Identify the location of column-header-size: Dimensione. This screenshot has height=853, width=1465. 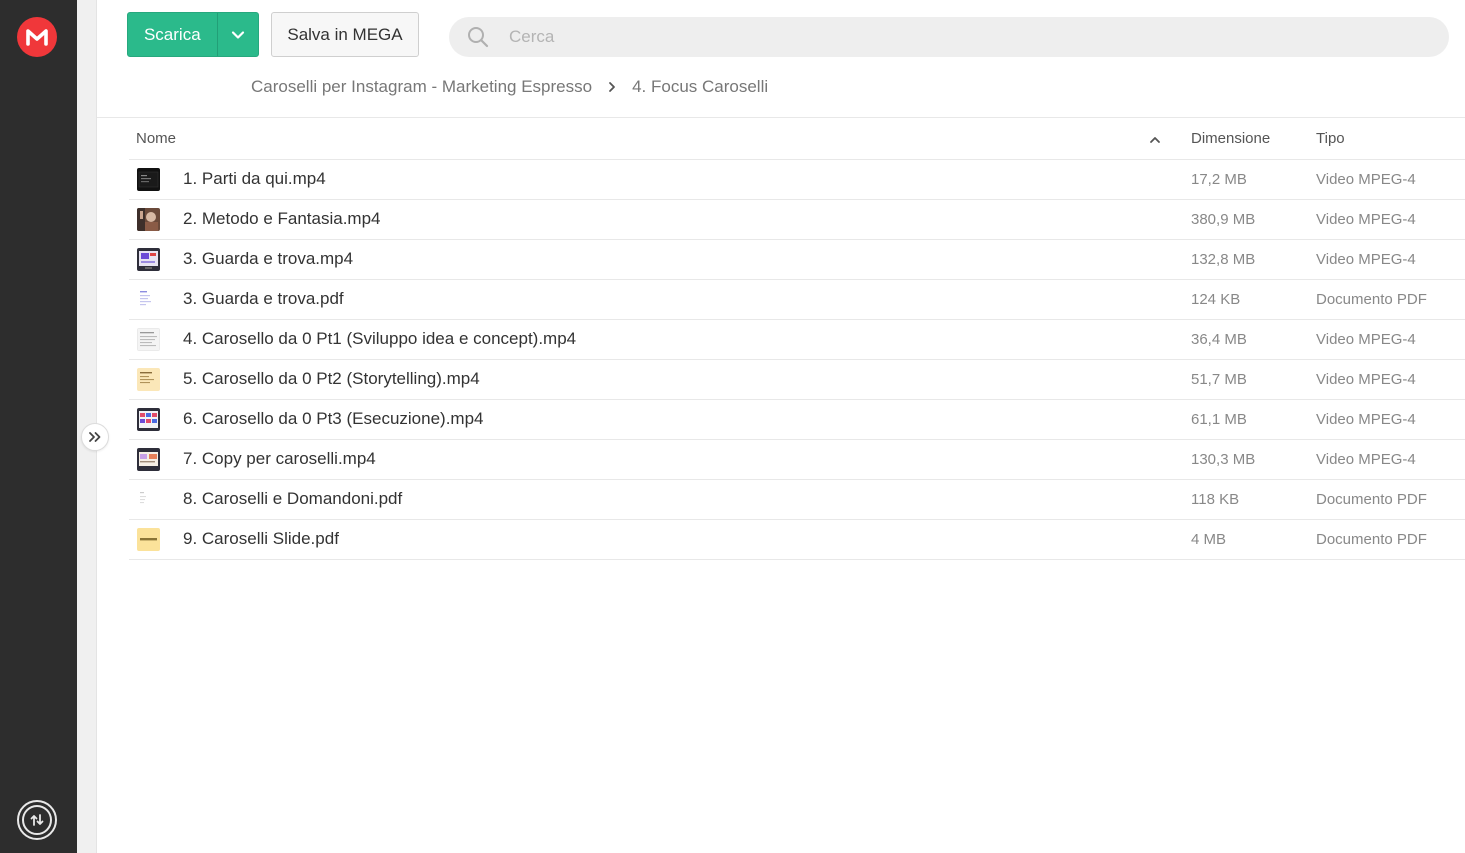
(1230, 138).